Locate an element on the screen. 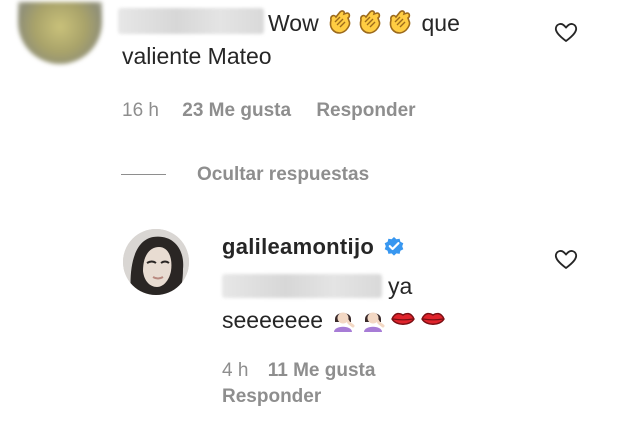  reply-meta: 4 h 11 Me gusta is located at coordinates (298, 371).